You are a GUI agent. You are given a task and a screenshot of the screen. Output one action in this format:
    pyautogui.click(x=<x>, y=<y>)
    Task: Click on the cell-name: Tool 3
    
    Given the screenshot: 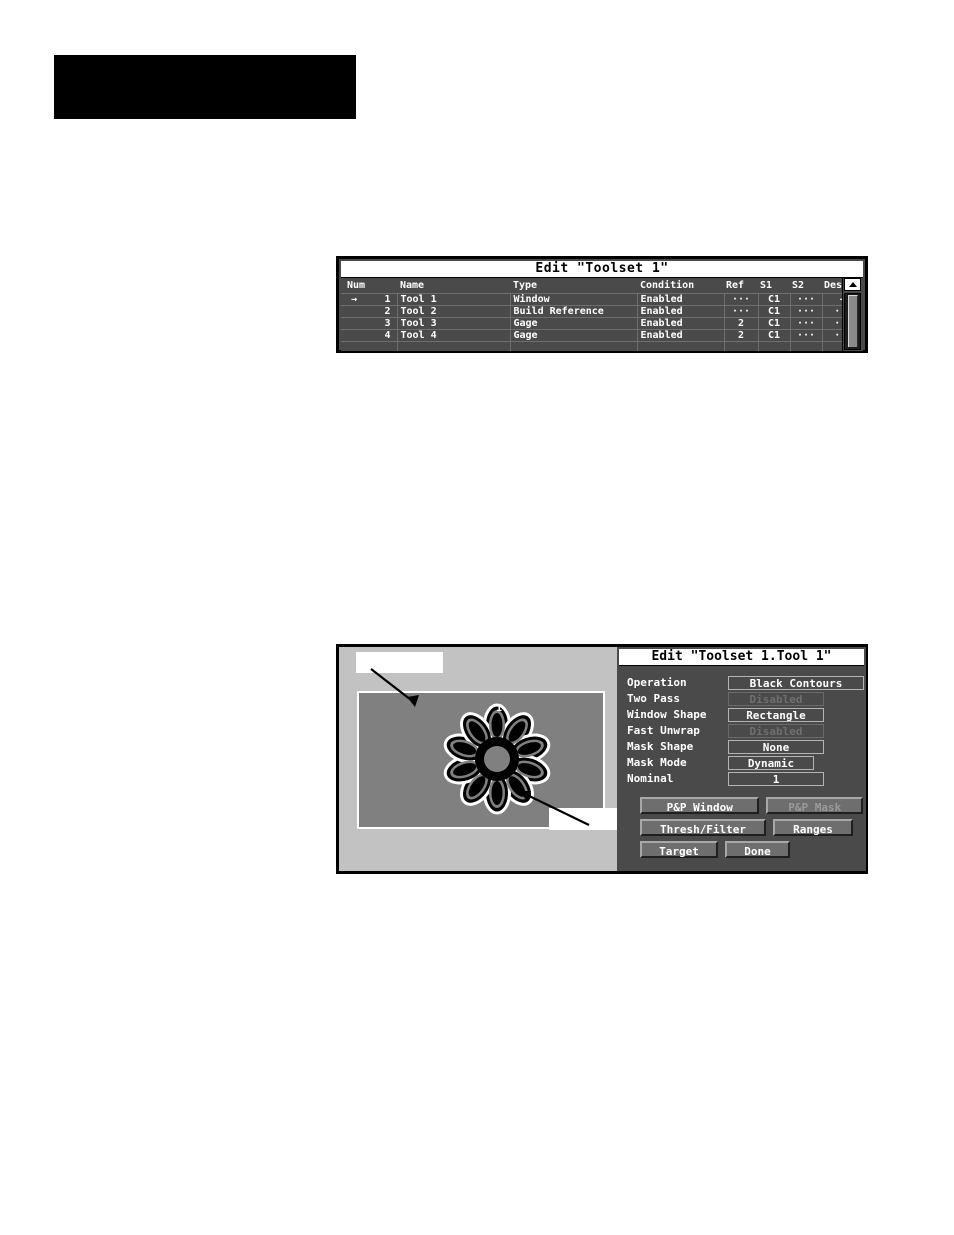 What is the action you would take?
    pyautogui.click(x=454, y=323)
    